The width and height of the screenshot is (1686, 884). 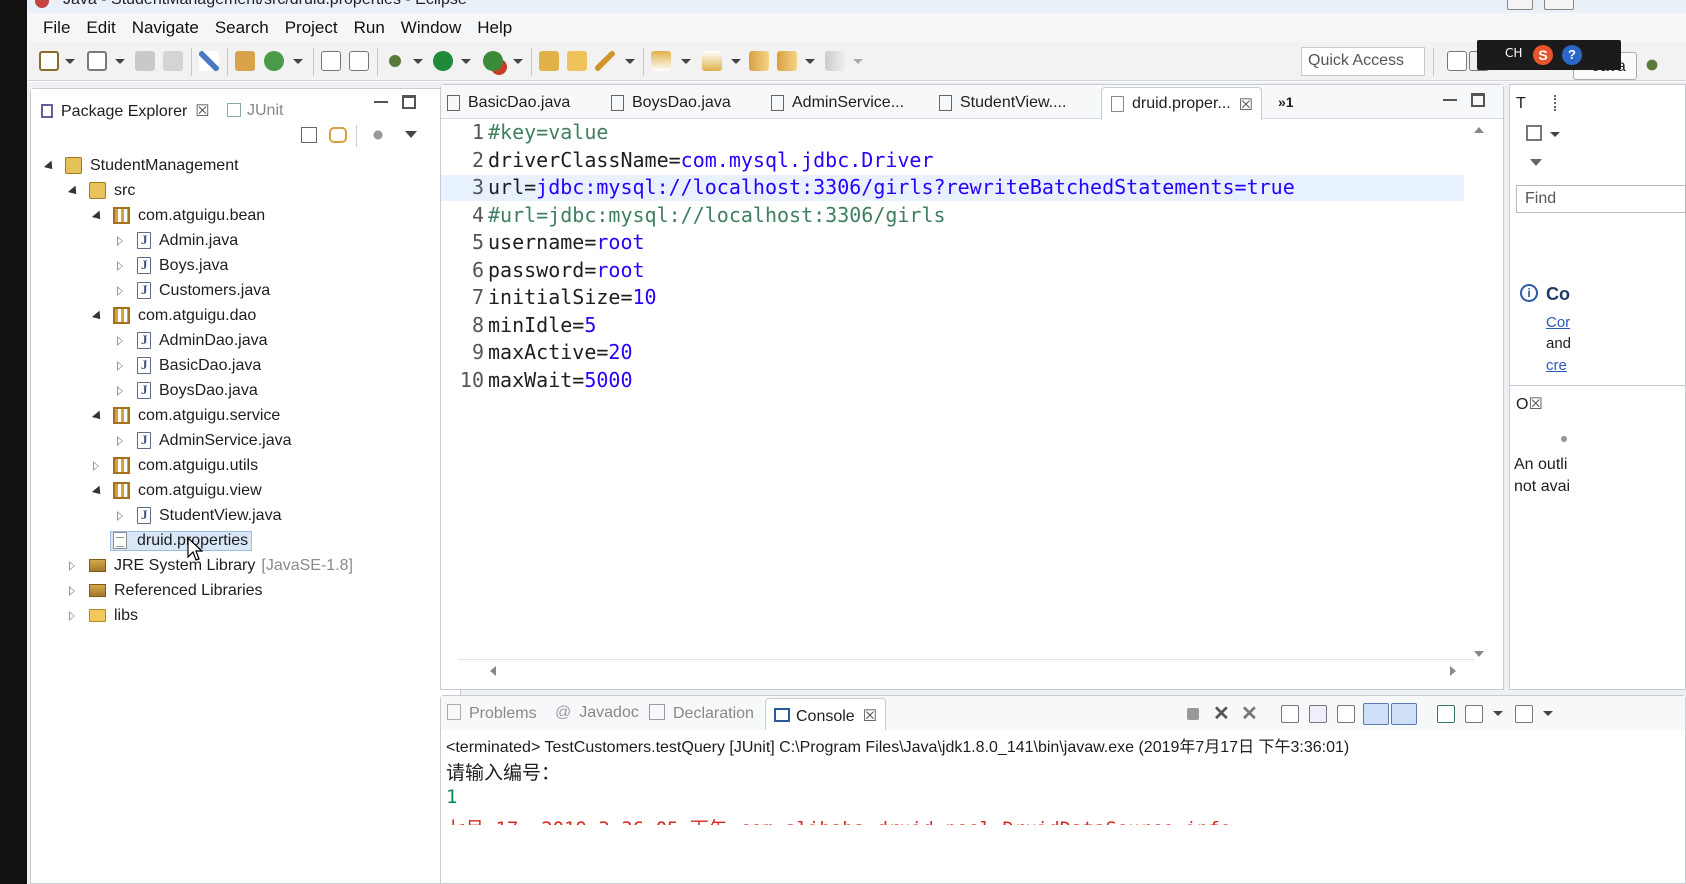 What do you see at coordinates (1450, 97) in the screenshot?
I see `minimize-editor-icon` at bounding box center [1450, 97].